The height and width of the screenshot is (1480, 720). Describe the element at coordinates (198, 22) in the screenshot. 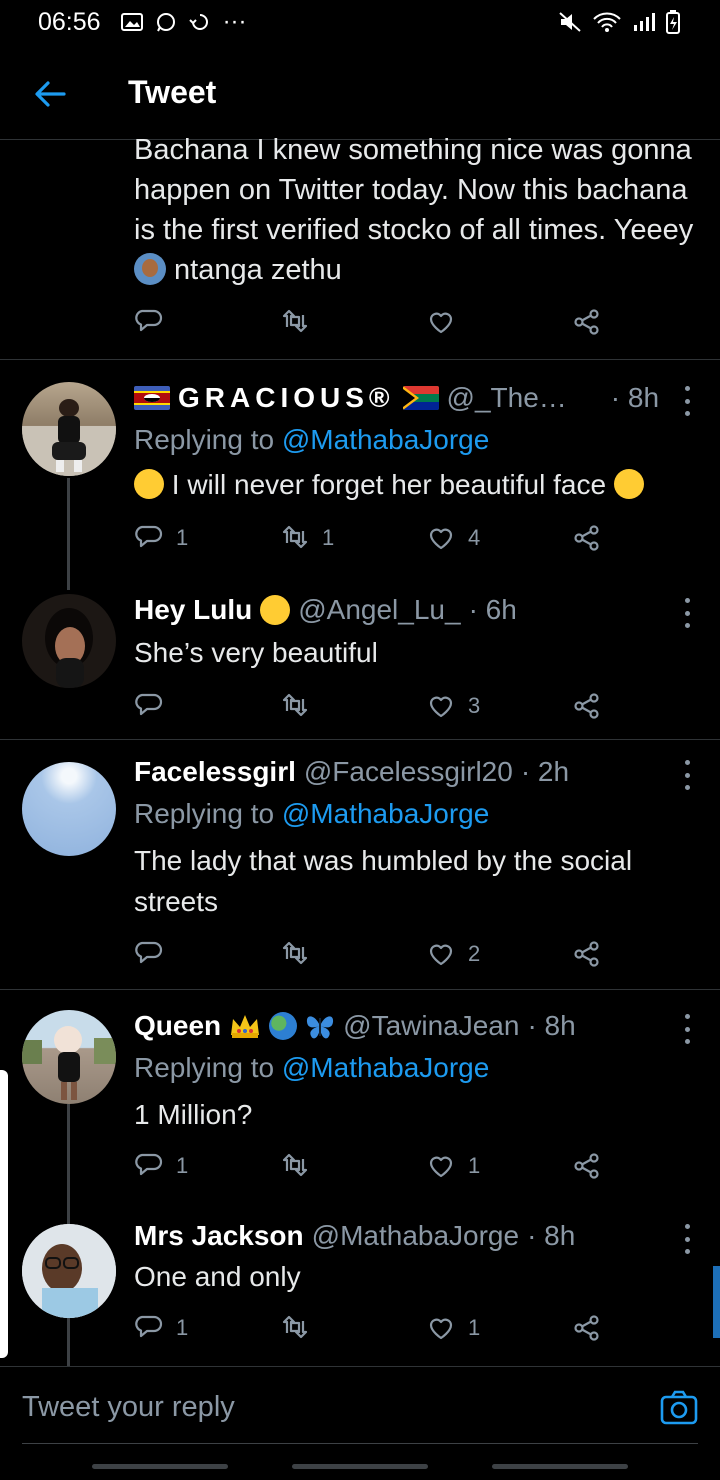

I see `sync-icon` at that location.